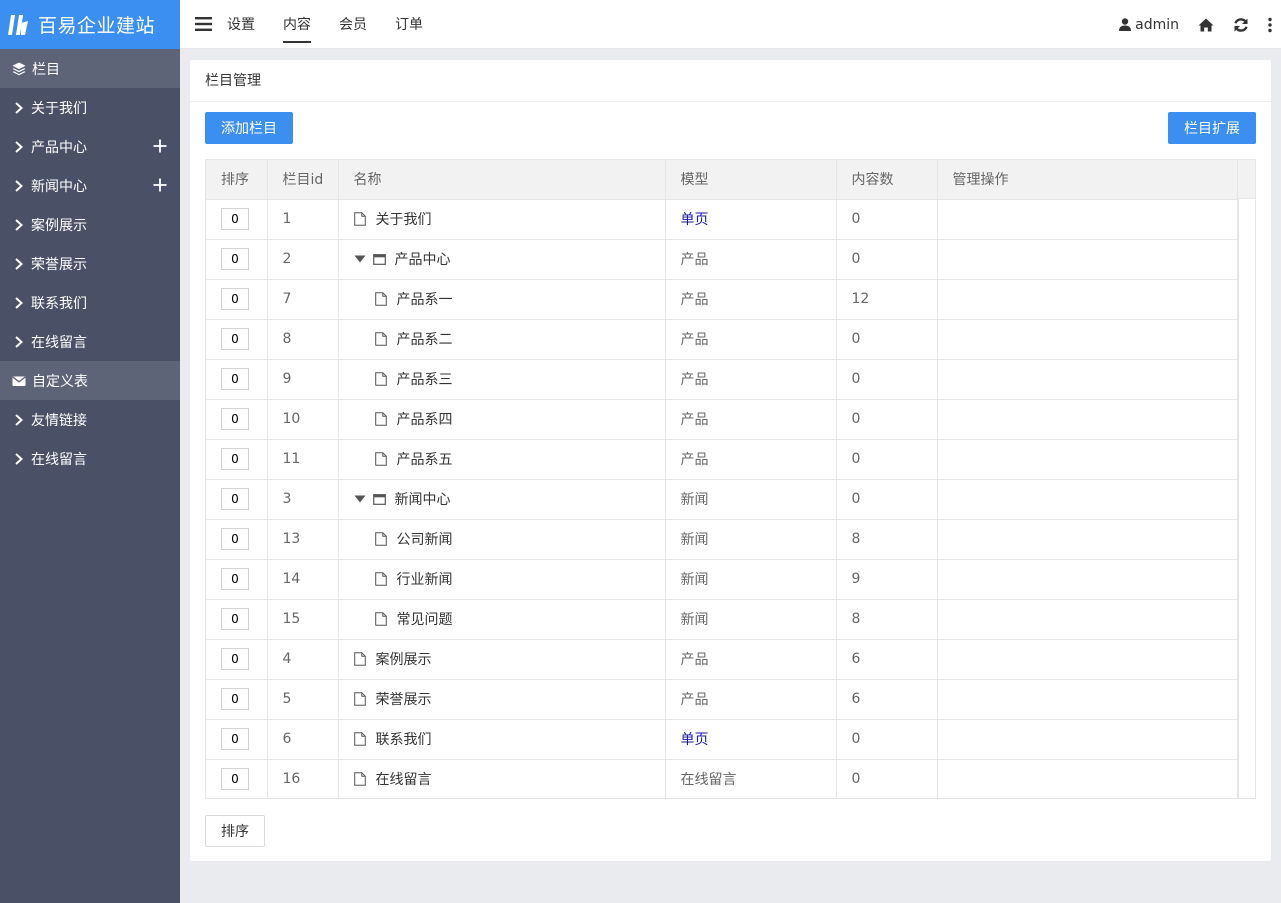 Image resolution: width=1281 pixels, height=903 pixels. What do you see at coordinates (19, 68) in the screenshot?
I see `layers-icon` at bounding box center [19, 68].